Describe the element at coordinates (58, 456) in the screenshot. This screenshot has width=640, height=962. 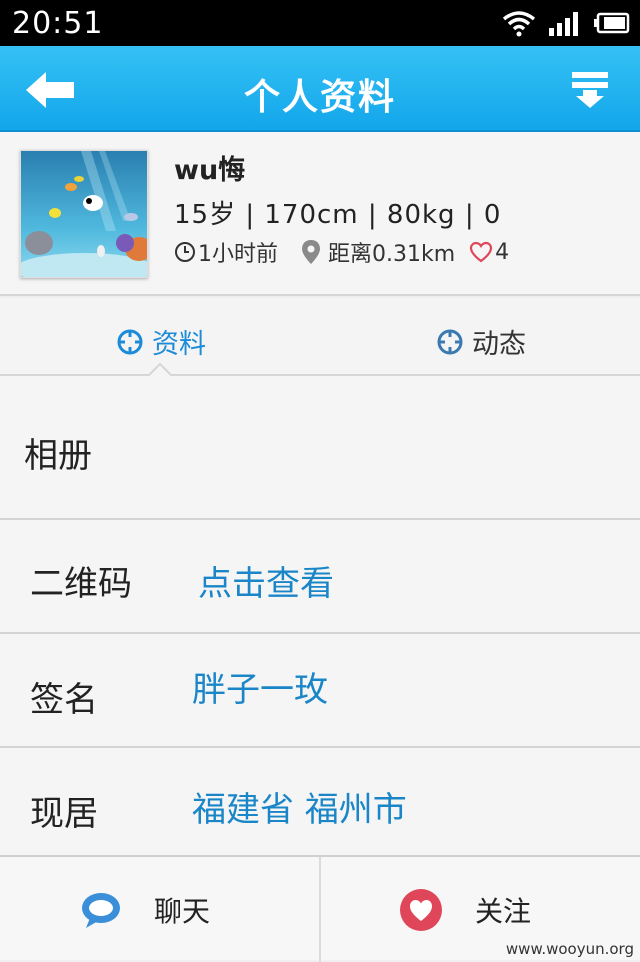
I see `album-label: 相册` at that location.